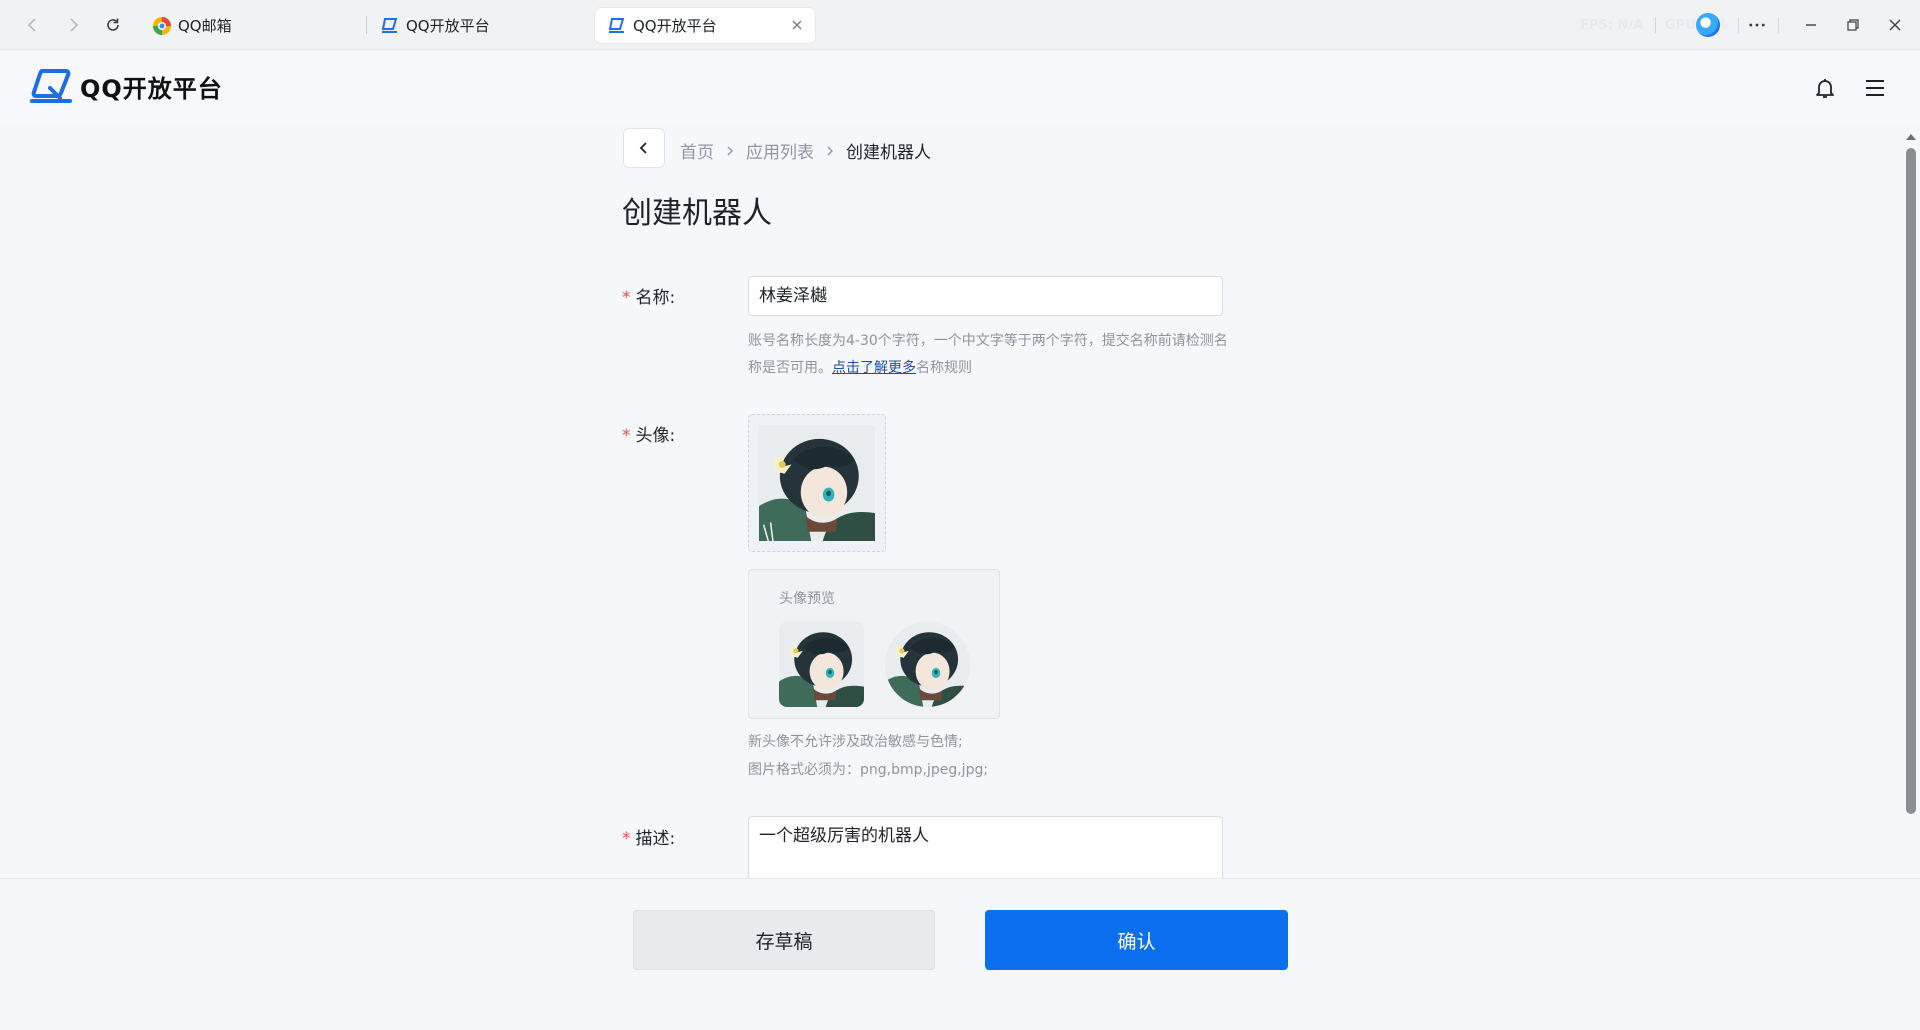 This screenshot has height=1030, width=1920. I want to click on fps-stat: FPS: N/A, so click(1612, 25).